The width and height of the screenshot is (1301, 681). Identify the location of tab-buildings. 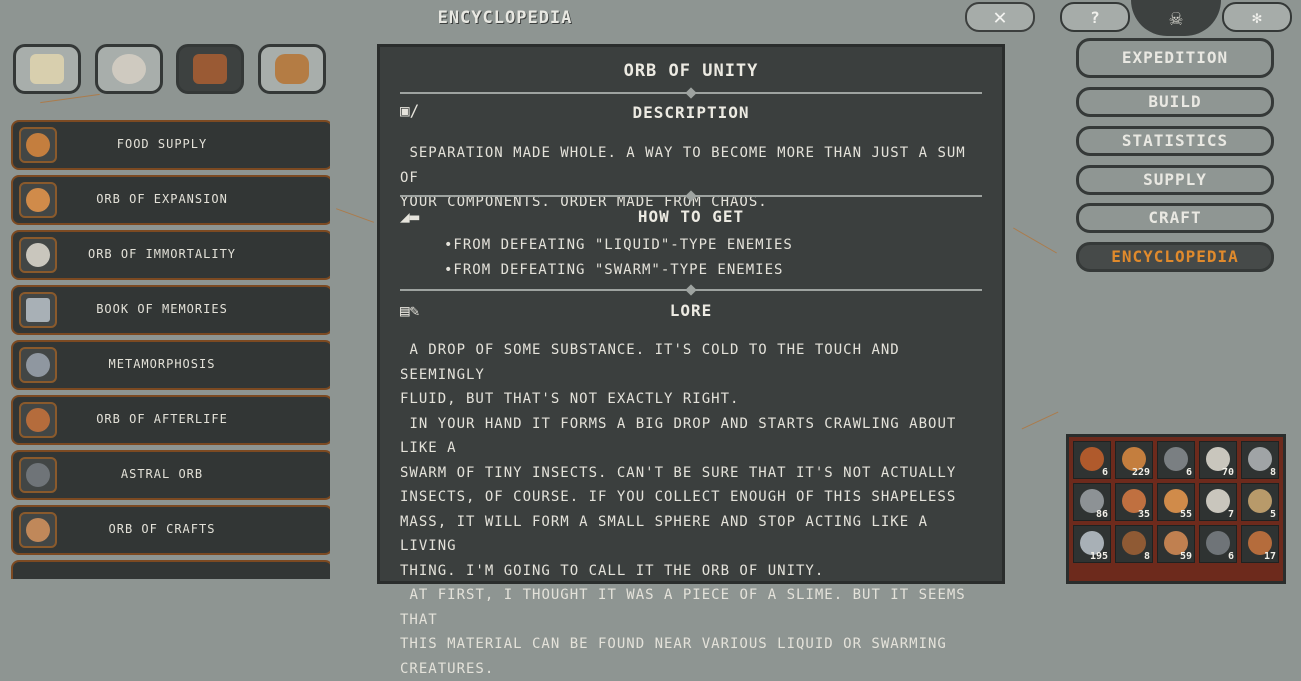
(292, 69).